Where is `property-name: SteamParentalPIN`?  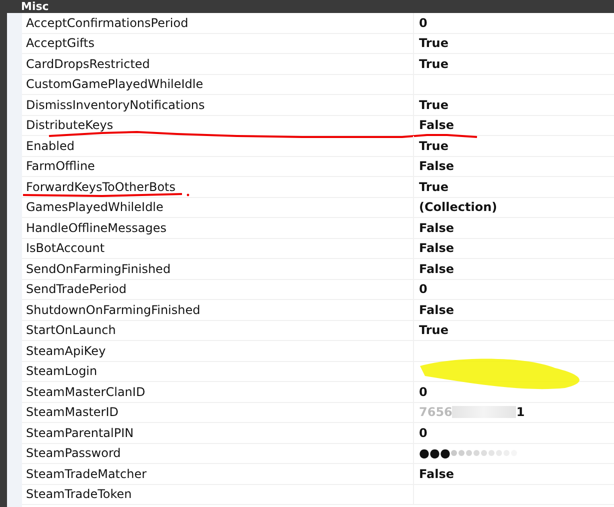 property-name: SteamParentalPIN is located at coordinates (218, 432).